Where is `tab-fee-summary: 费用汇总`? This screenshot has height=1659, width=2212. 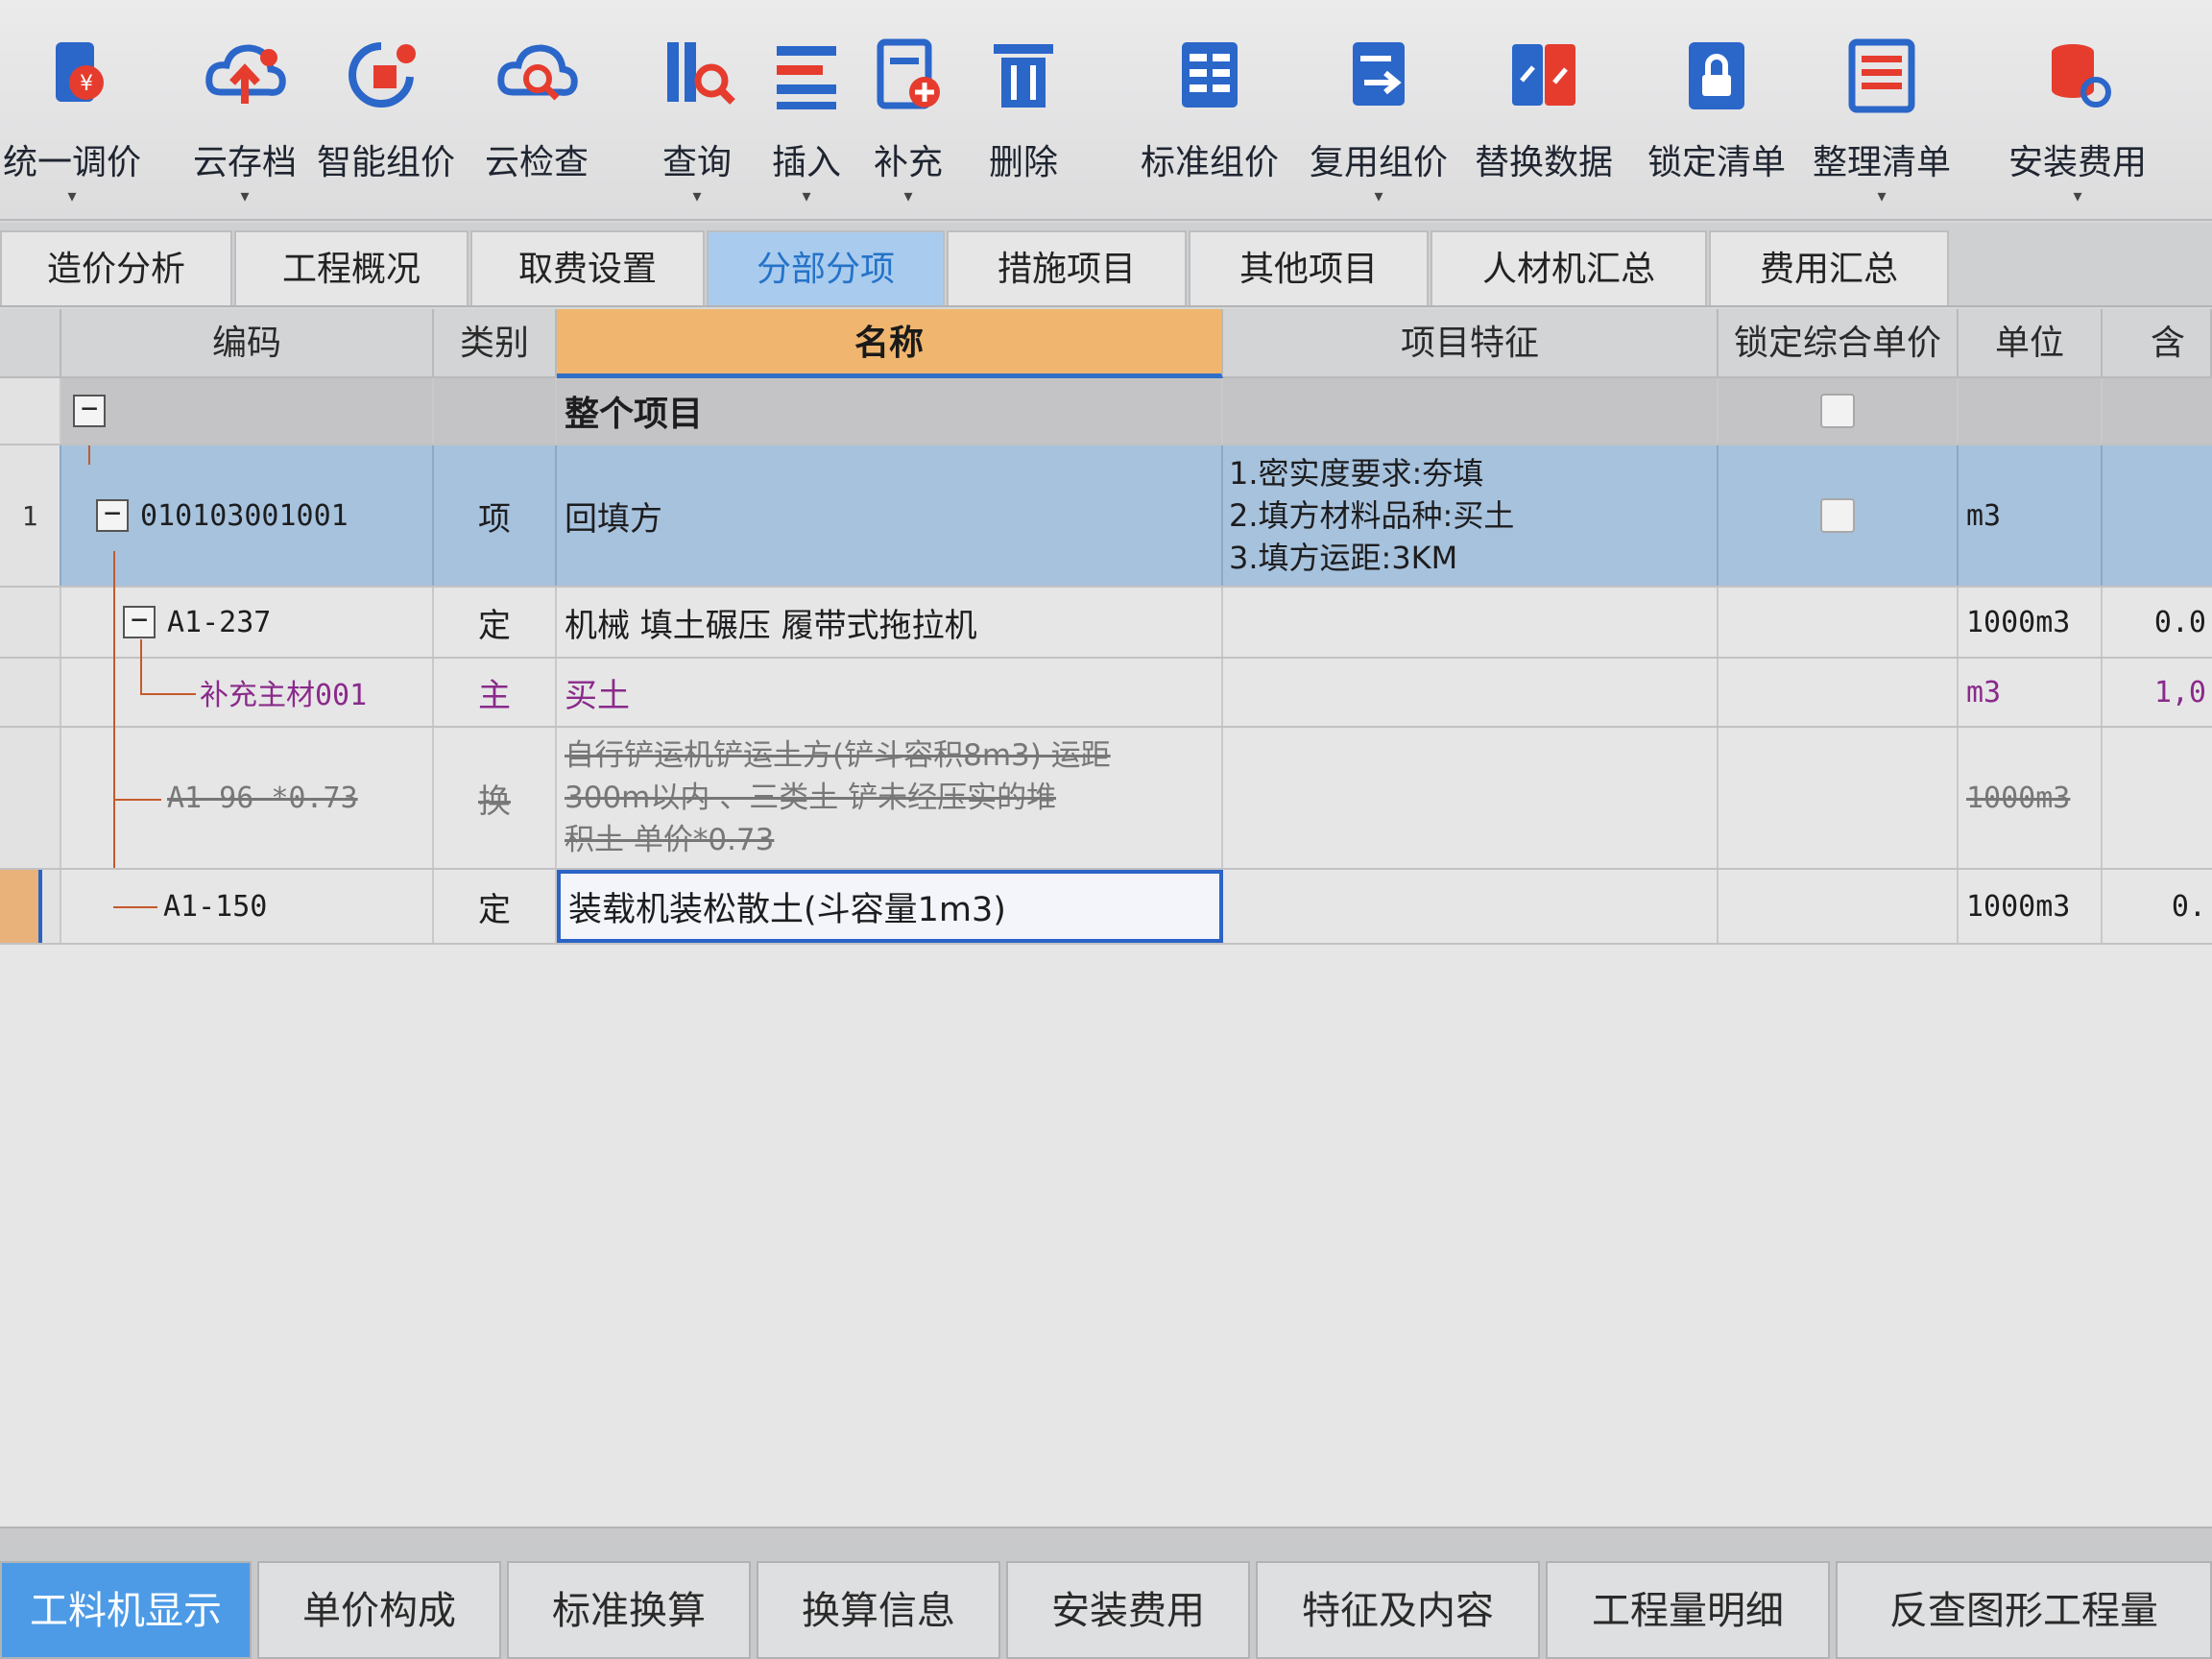 tab-fee-summary: 费用汇总 is located at coordinates (1829, 267).